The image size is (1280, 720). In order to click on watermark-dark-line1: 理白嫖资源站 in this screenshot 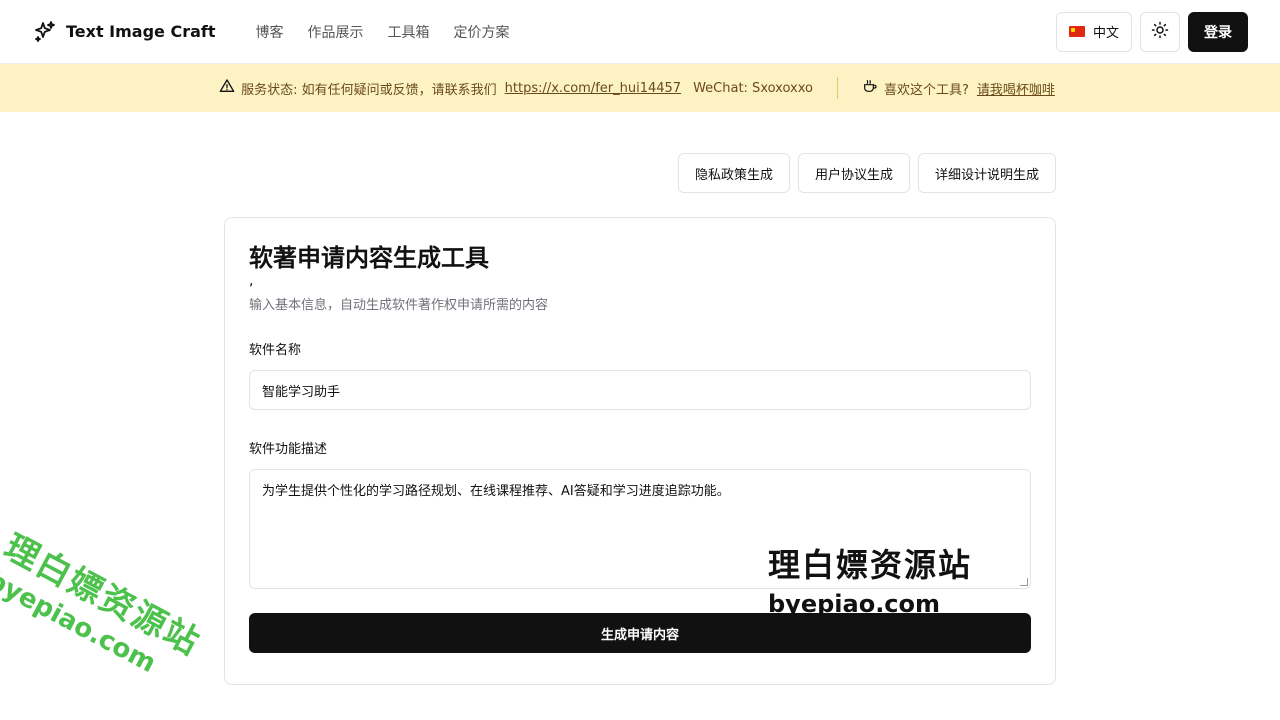, I will do `click(870, 565)`.